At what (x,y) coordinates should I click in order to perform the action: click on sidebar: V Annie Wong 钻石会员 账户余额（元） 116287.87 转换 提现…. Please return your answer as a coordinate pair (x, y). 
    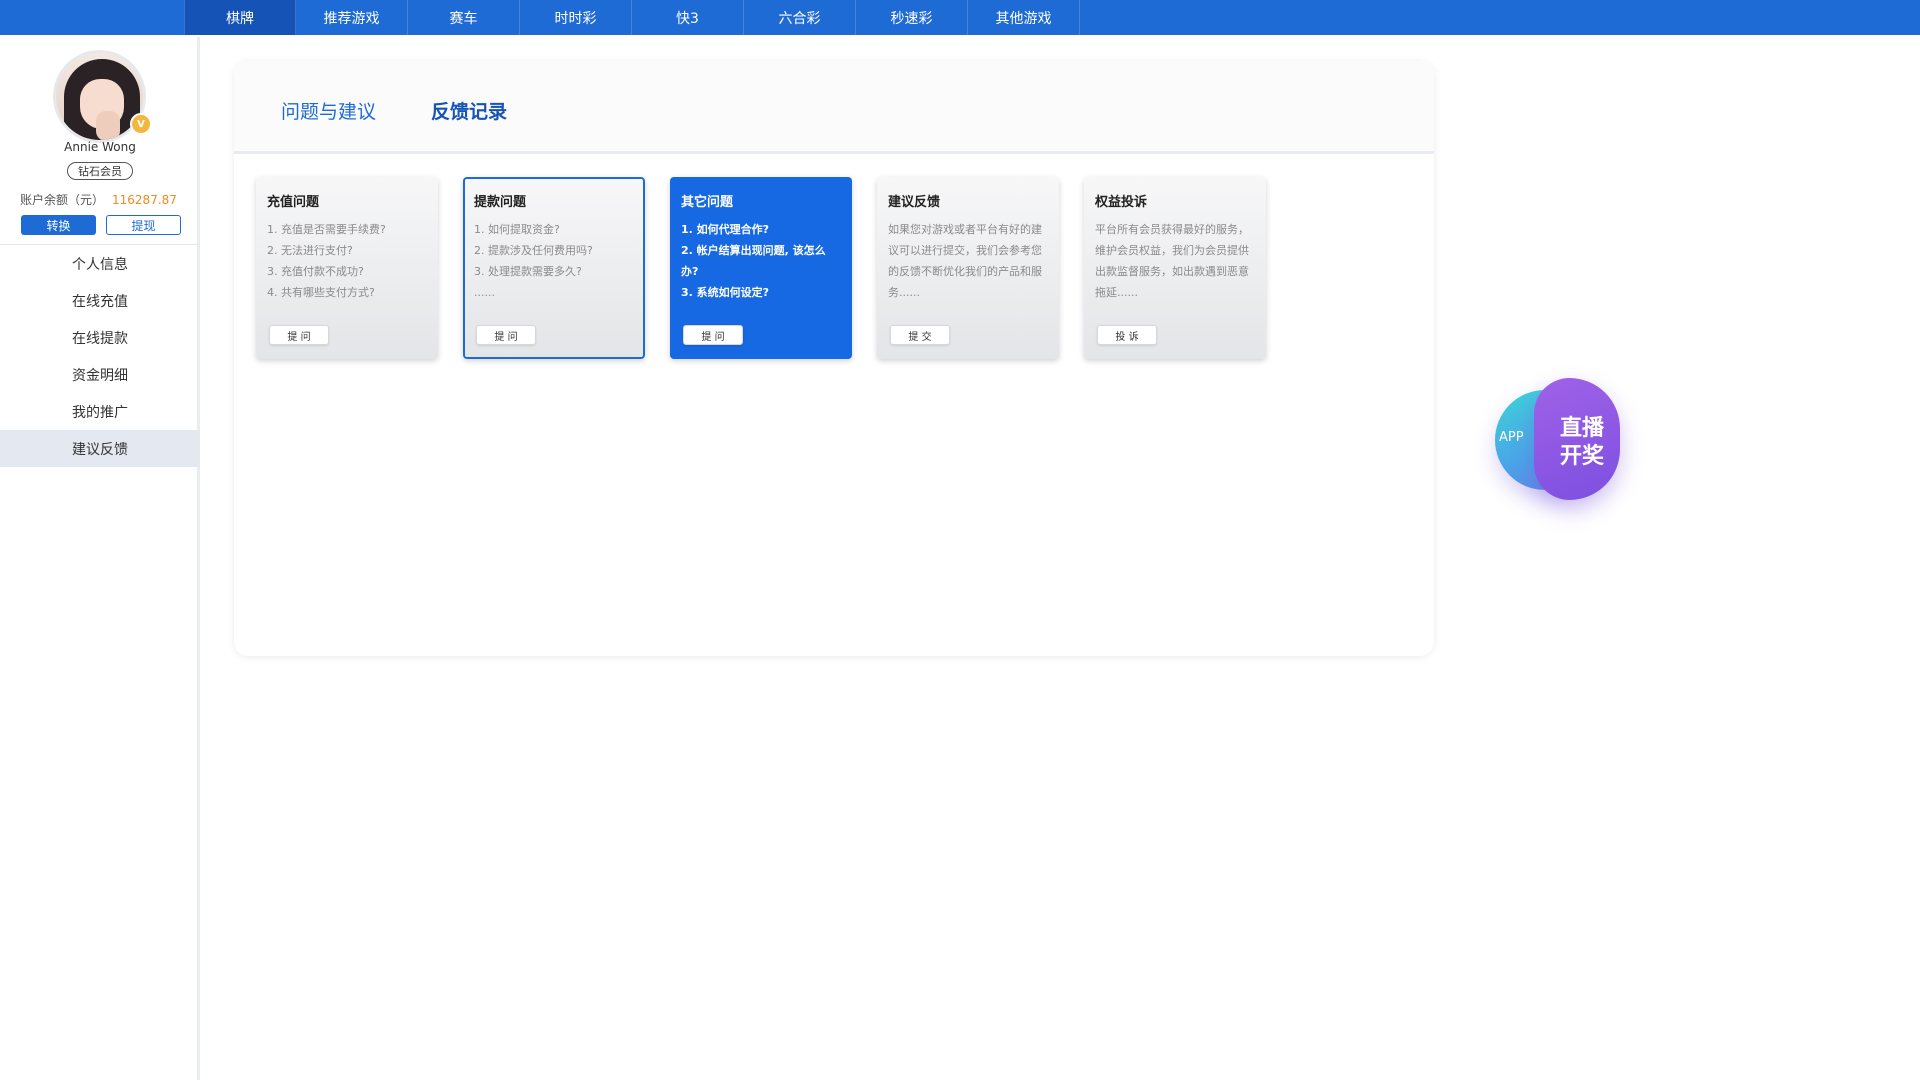
    Looking at the image, I should click on (100, 558).